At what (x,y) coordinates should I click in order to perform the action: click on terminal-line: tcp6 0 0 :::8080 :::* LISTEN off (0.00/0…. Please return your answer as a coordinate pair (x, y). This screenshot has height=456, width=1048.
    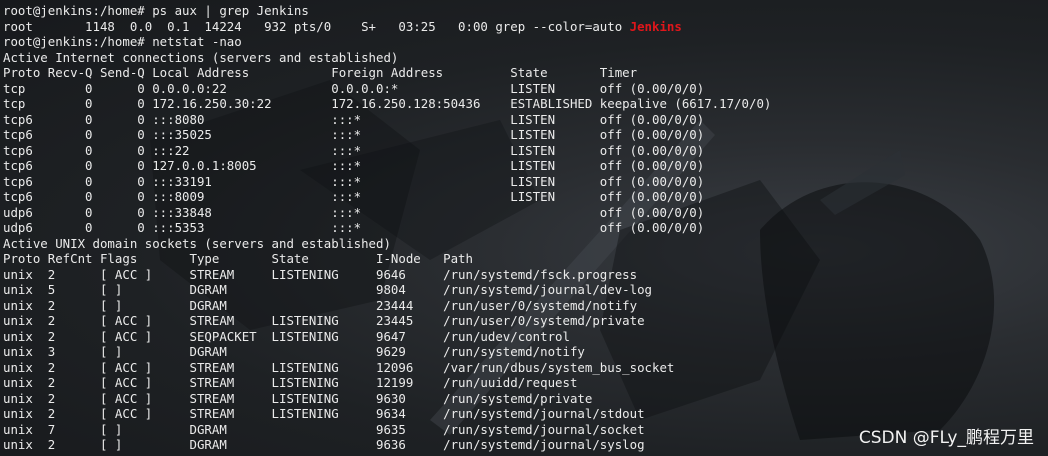
    Looking at the image, I should click on (387, 120).